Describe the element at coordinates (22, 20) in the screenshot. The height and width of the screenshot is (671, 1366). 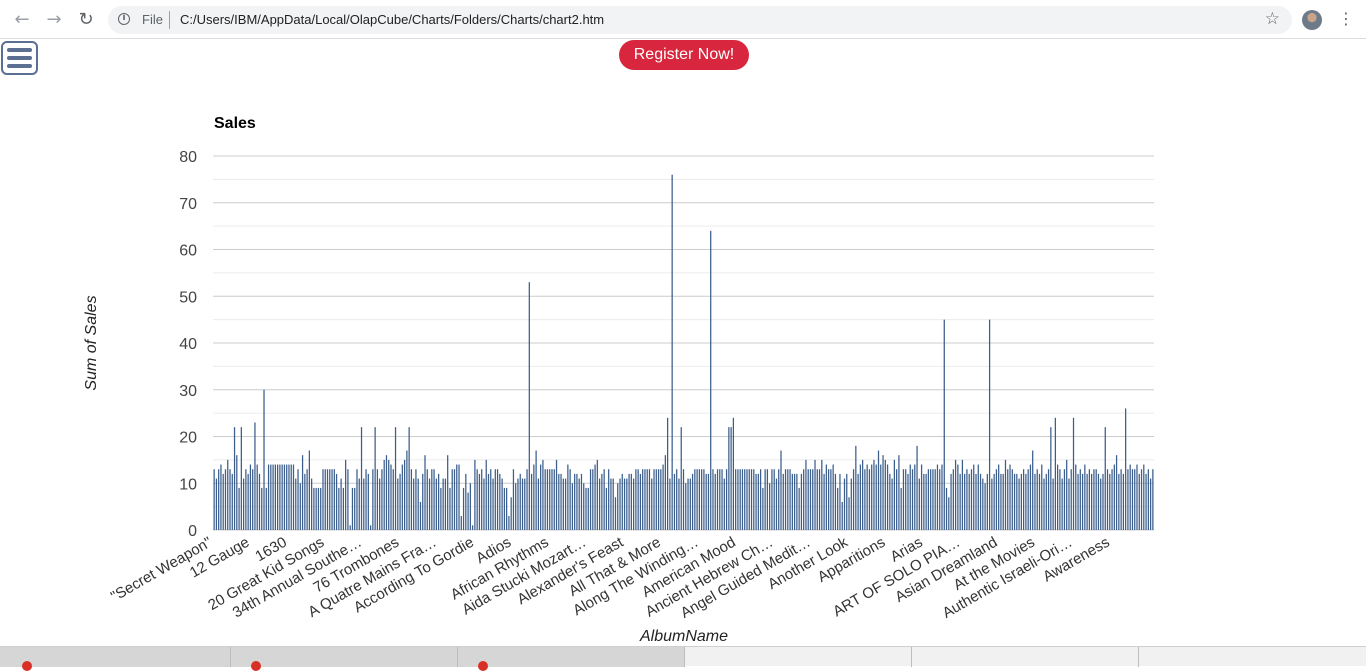
I see `back-arrow-icon: ←` at that location.